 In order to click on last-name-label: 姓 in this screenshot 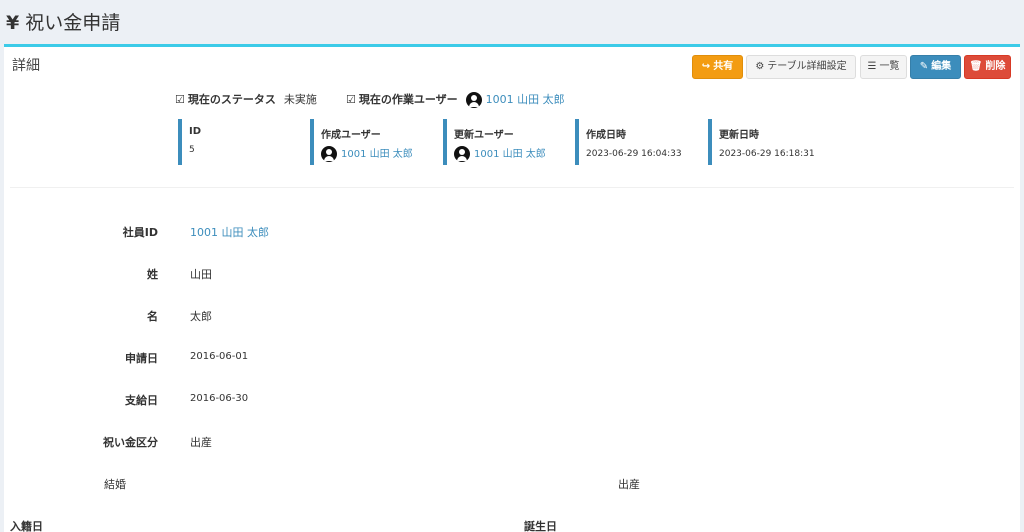, I will do `click(152, 274)`.